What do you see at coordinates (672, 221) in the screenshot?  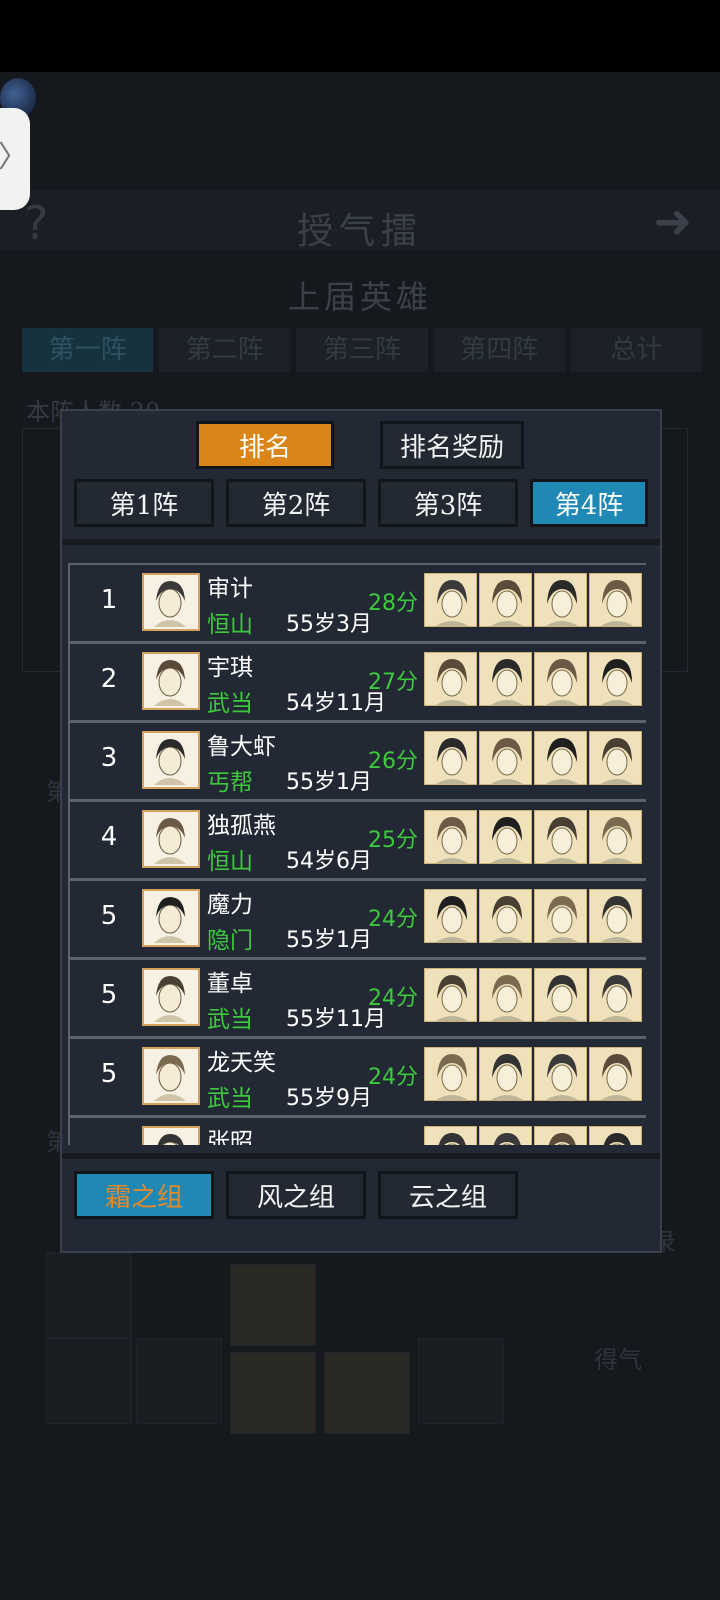 I see `arrow-right-icon: ➜` at bounding box center [672, 221].